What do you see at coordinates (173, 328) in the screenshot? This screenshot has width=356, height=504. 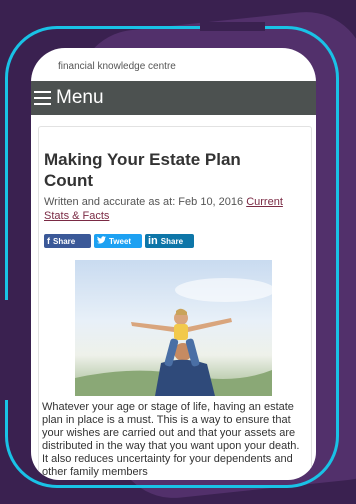 I see `hero-image` at bounding box center [173, 328].